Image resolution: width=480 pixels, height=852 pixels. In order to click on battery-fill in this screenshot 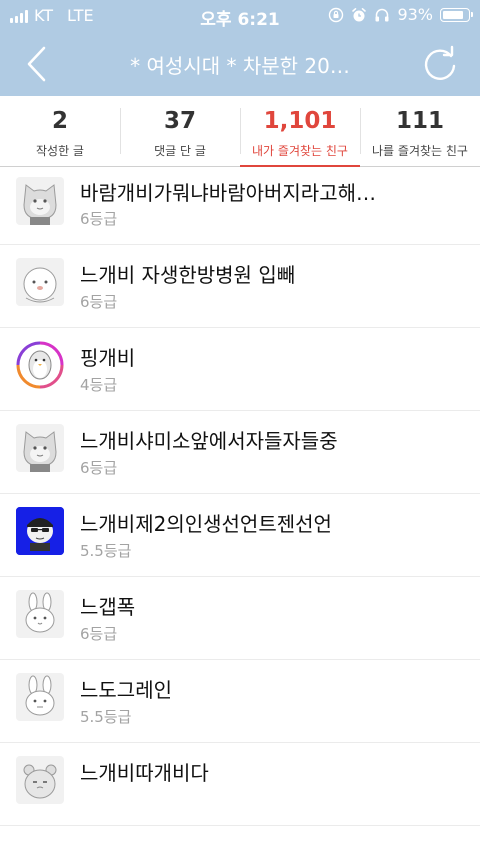, I will do `click(453, 14)`.